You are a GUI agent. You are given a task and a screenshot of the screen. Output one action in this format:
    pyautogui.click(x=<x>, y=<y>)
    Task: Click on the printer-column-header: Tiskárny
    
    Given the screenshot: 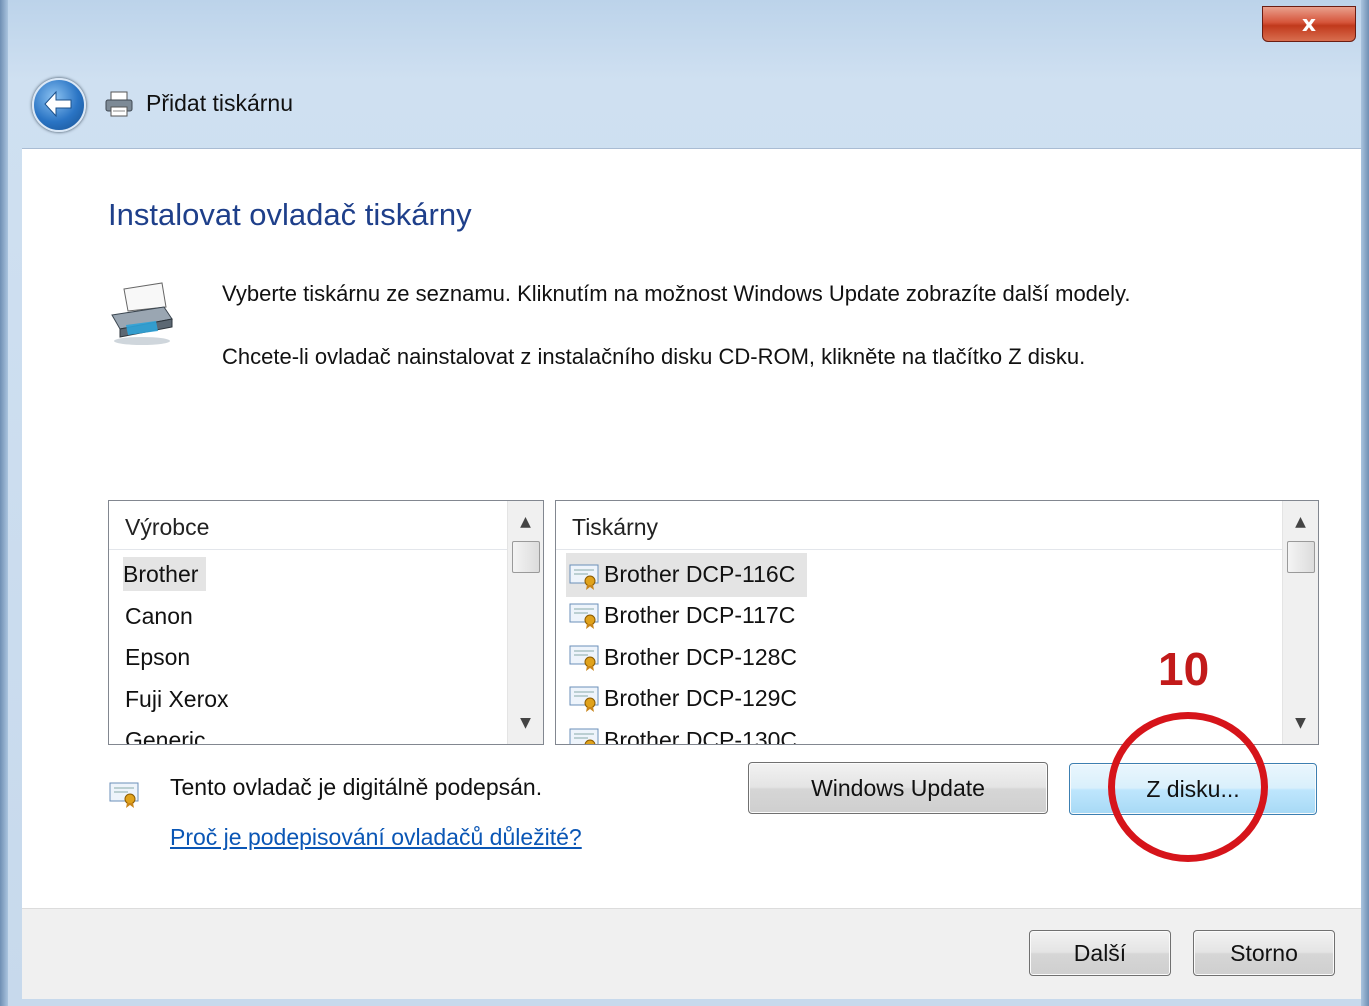 What is the action you would take?
    pyautogui.click(x=919, y=525)
    